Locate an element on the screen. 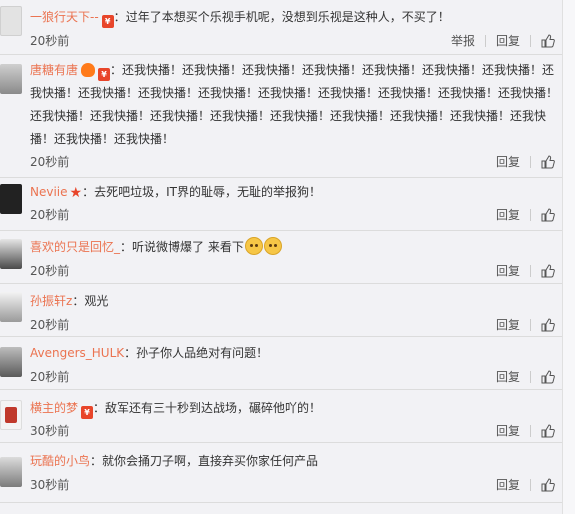  comment-content: 去死吧垃圾，IT界的耻辱，无耻的举报狗！ is located at coordinates (207, 192).